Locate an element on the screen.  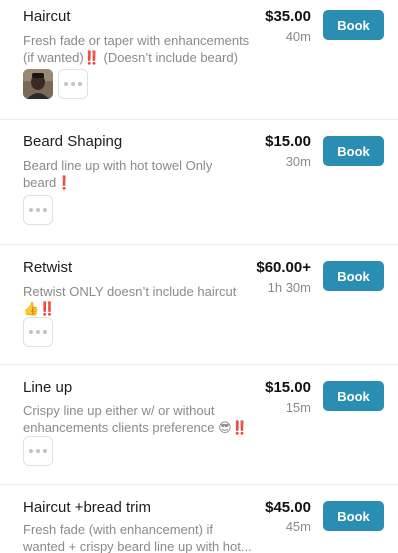
service-photo-thumbnail is located at coordinates (38, 84).